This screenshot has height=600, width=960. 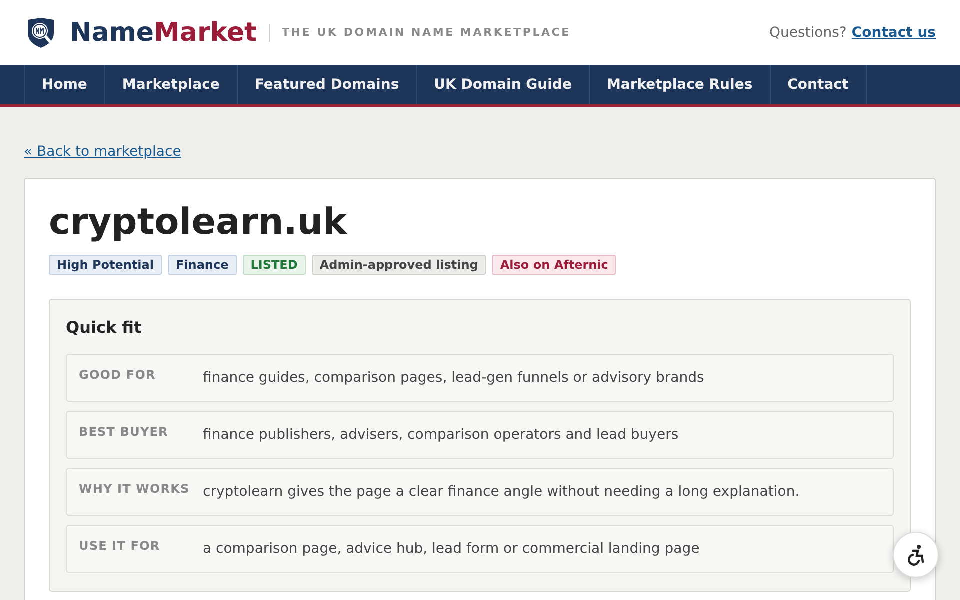 What do you see at coordinates (64, 84) in the screenshot?
I see `nav-link: Home` at bounding box center [64, 84].